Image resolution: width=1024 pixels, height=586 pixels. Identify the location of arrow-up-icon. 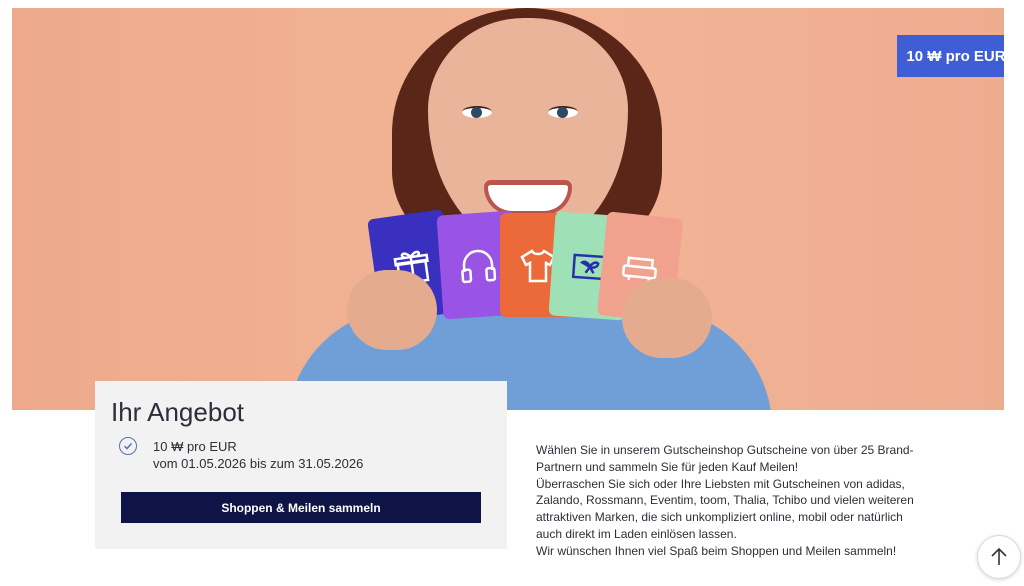
(999, 556).